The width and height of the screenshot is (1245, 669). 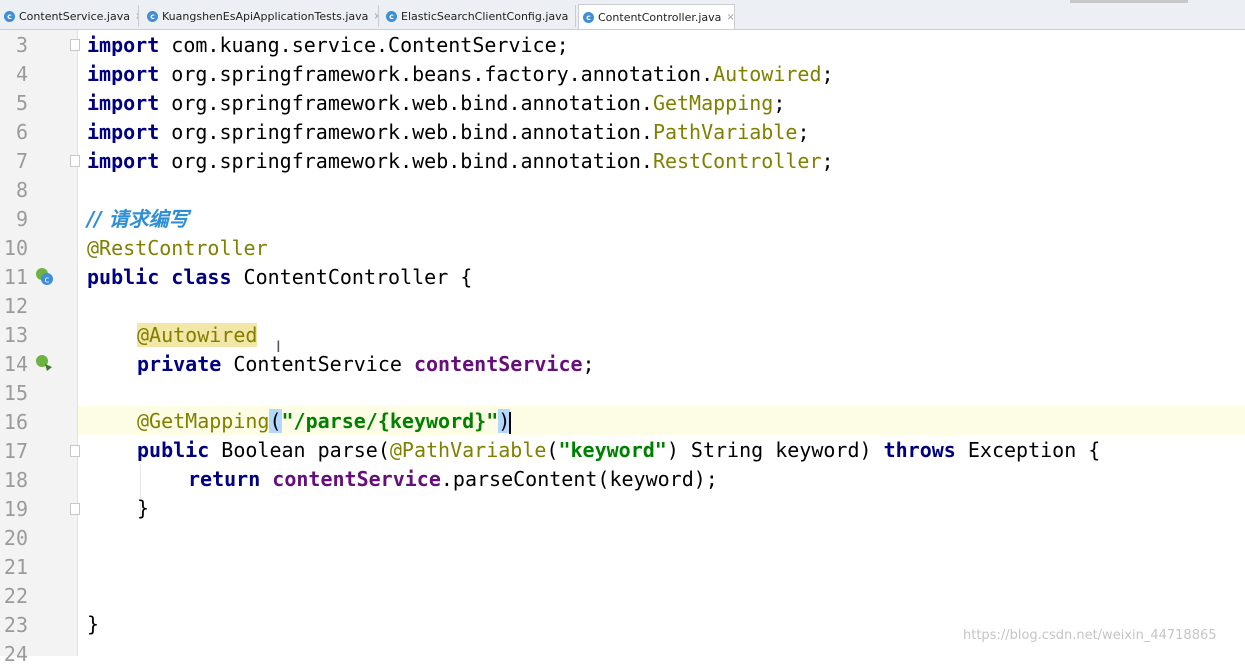 I want to click on line-number: 9, so click(x=21, y=219).